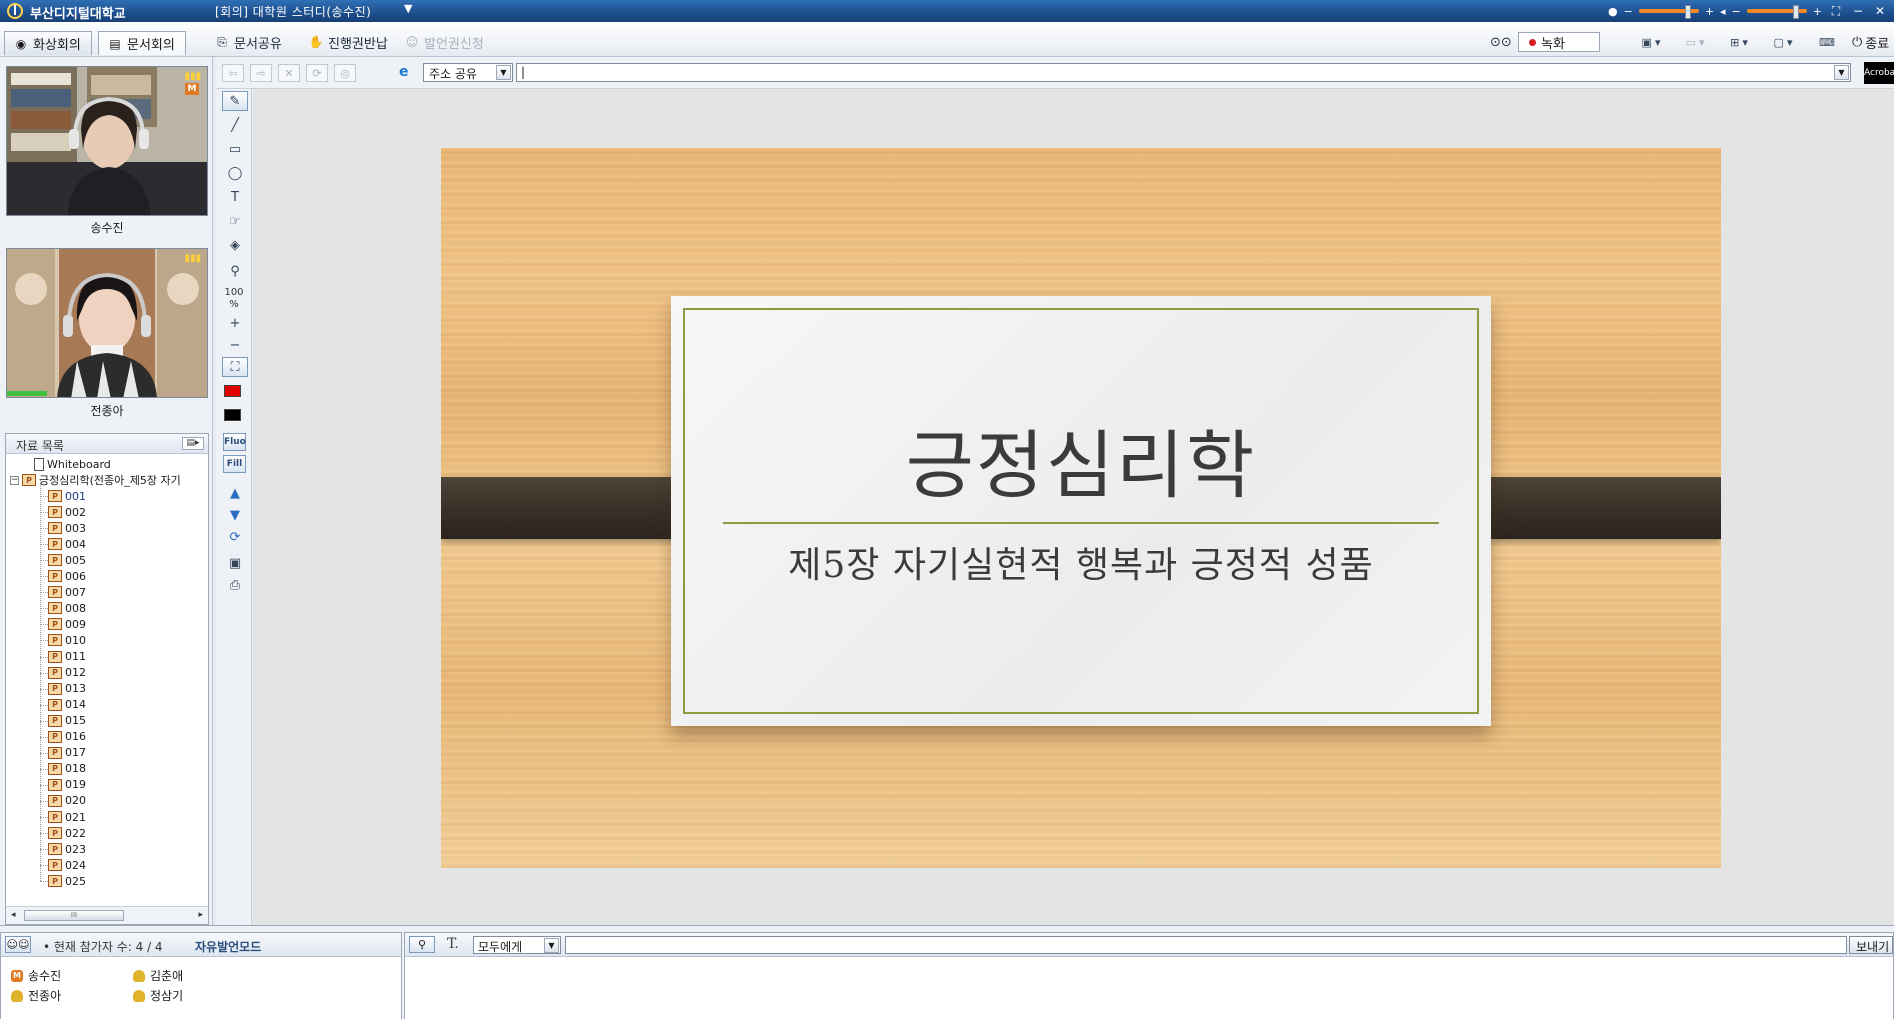 This screenshot has width=1894, height=1019. Describe the element at coordinates (235, 149) in the screenshot. I see `rectangle-tool: ▭` at that location.